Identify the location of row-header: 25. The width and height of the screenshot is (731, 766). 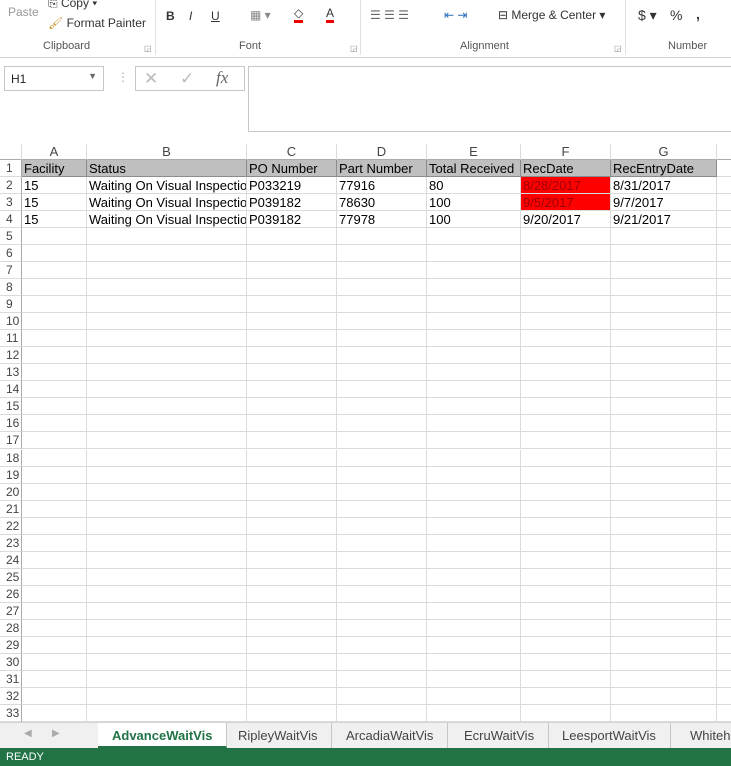
(11, 577).